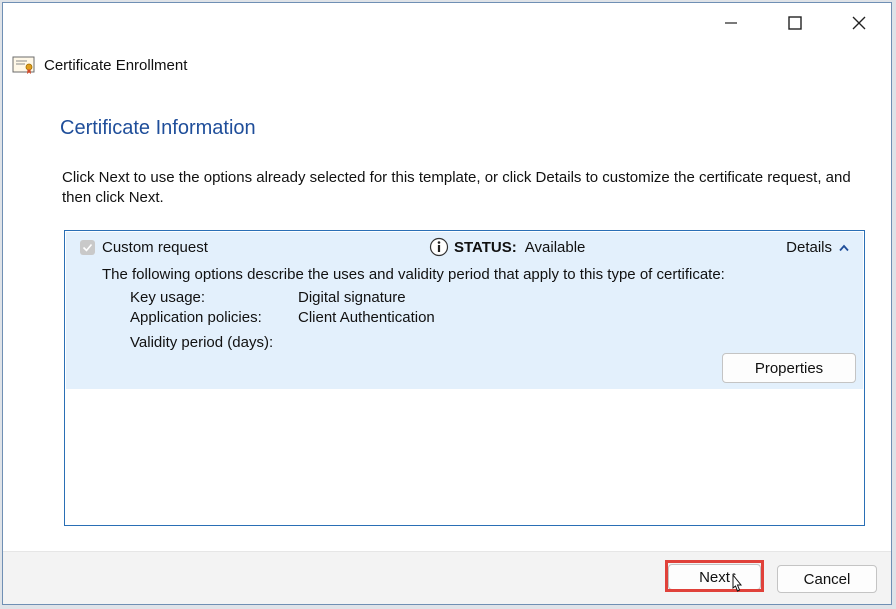  Describe the element at coordinates (23, 65) in the screenshot. I see `certificate-icon` at that location.